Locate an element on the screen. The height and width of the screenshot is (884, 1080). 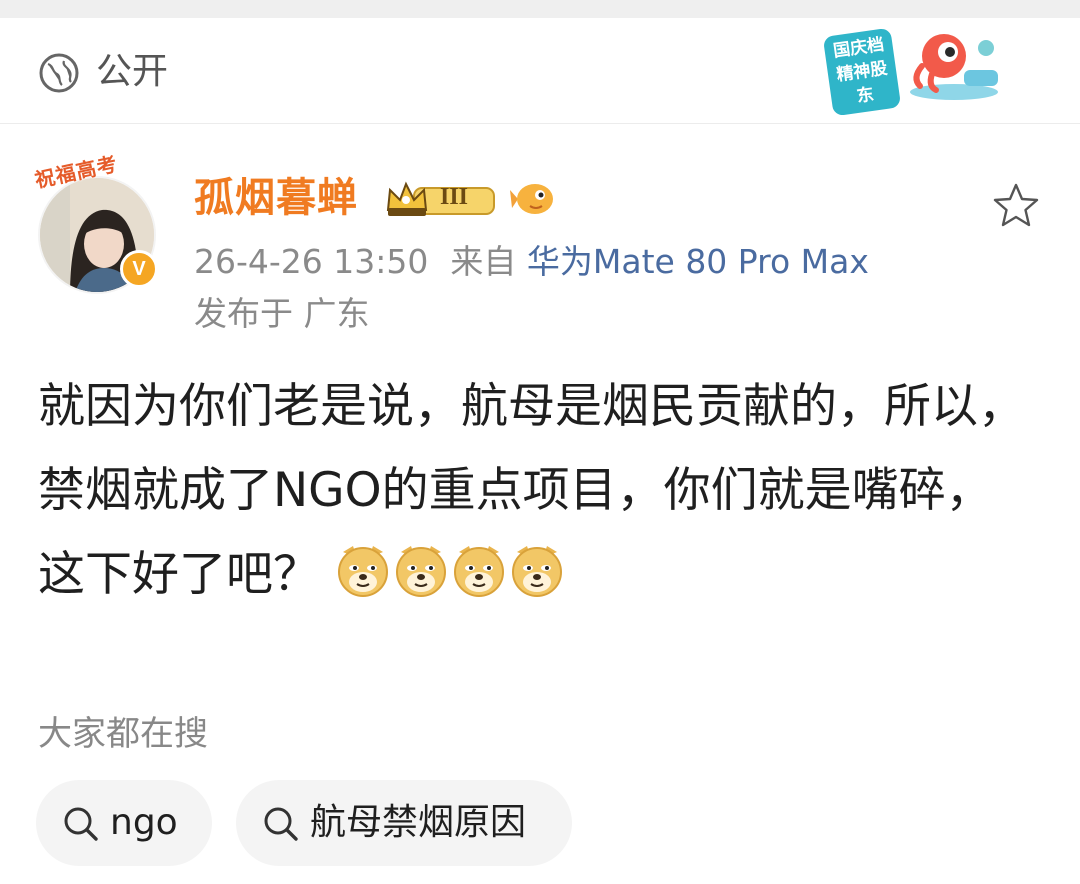
mascot-icon is located at coordinates (954, 67).